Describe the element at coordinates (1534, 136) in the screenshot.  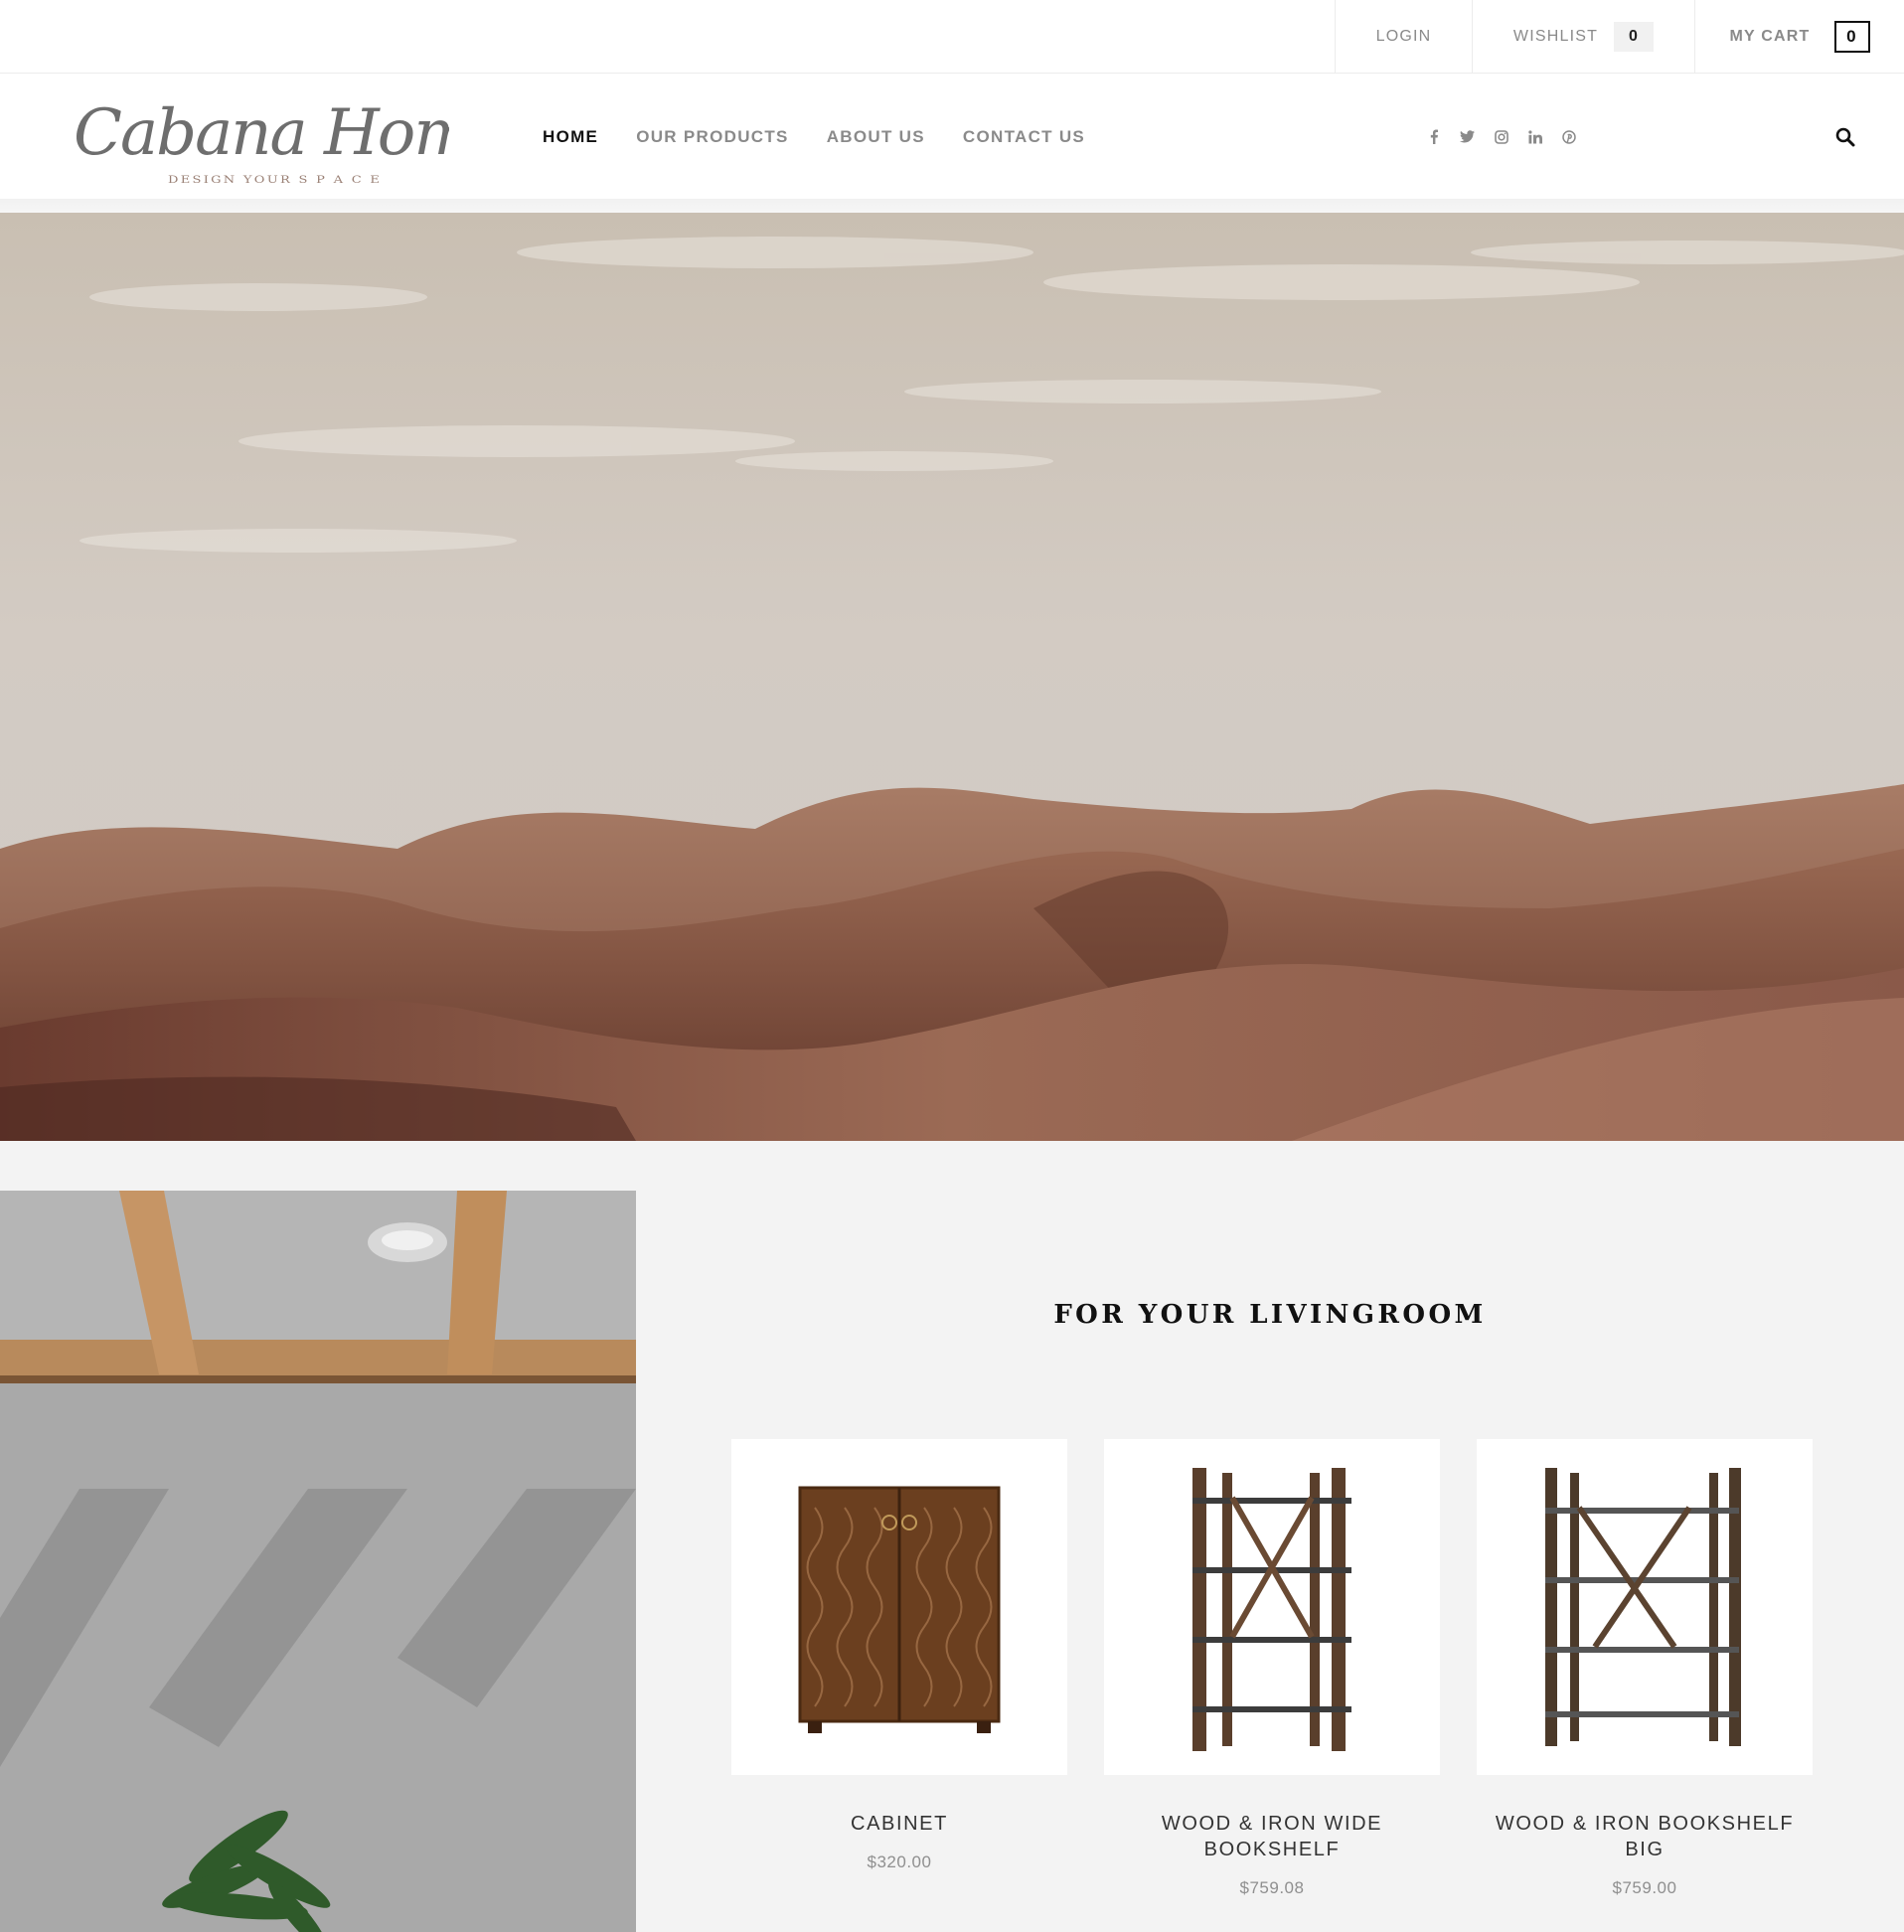
I see `linkedin-icon` at that location.